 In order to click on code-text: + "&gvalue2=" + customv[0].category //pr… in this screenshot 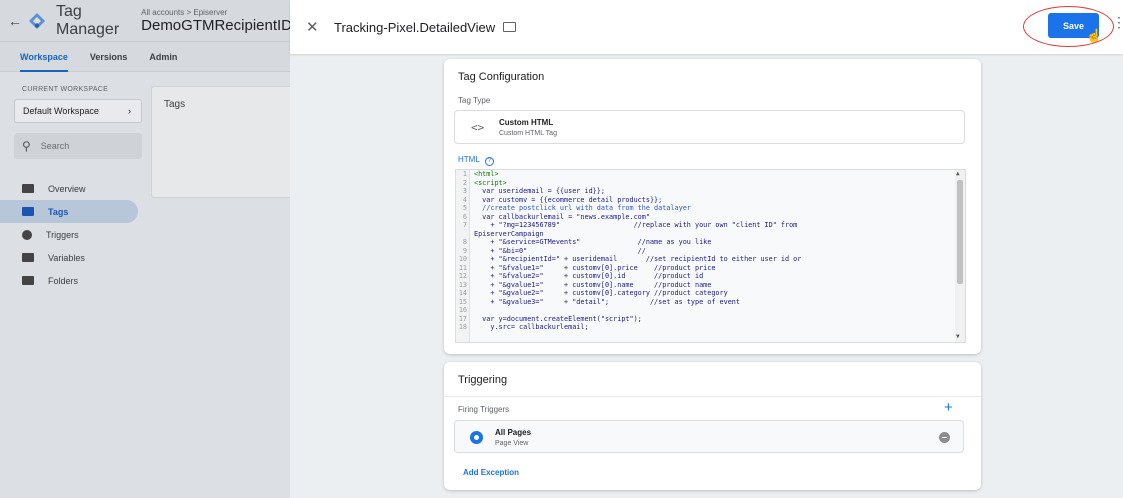, I will do `click(601, 293)`.